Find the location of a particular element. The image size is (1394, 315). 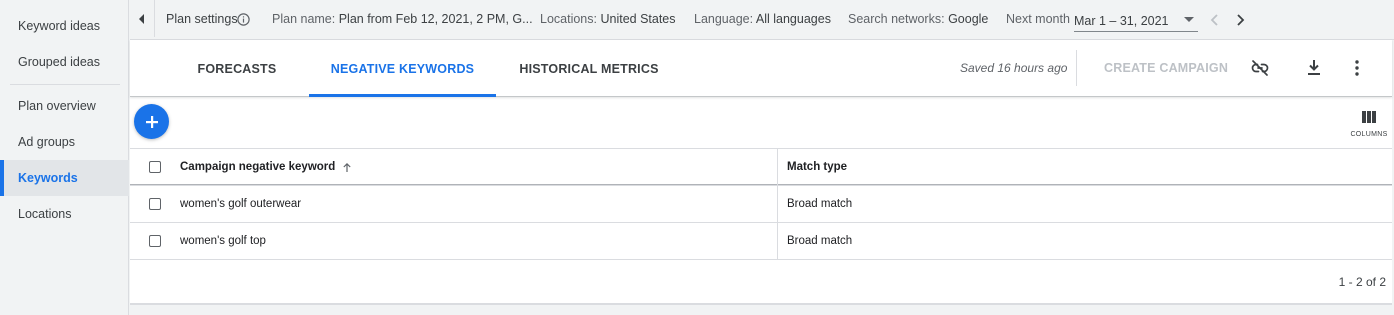

match-type-column-header: Match type is located at coordinates (817, 167).